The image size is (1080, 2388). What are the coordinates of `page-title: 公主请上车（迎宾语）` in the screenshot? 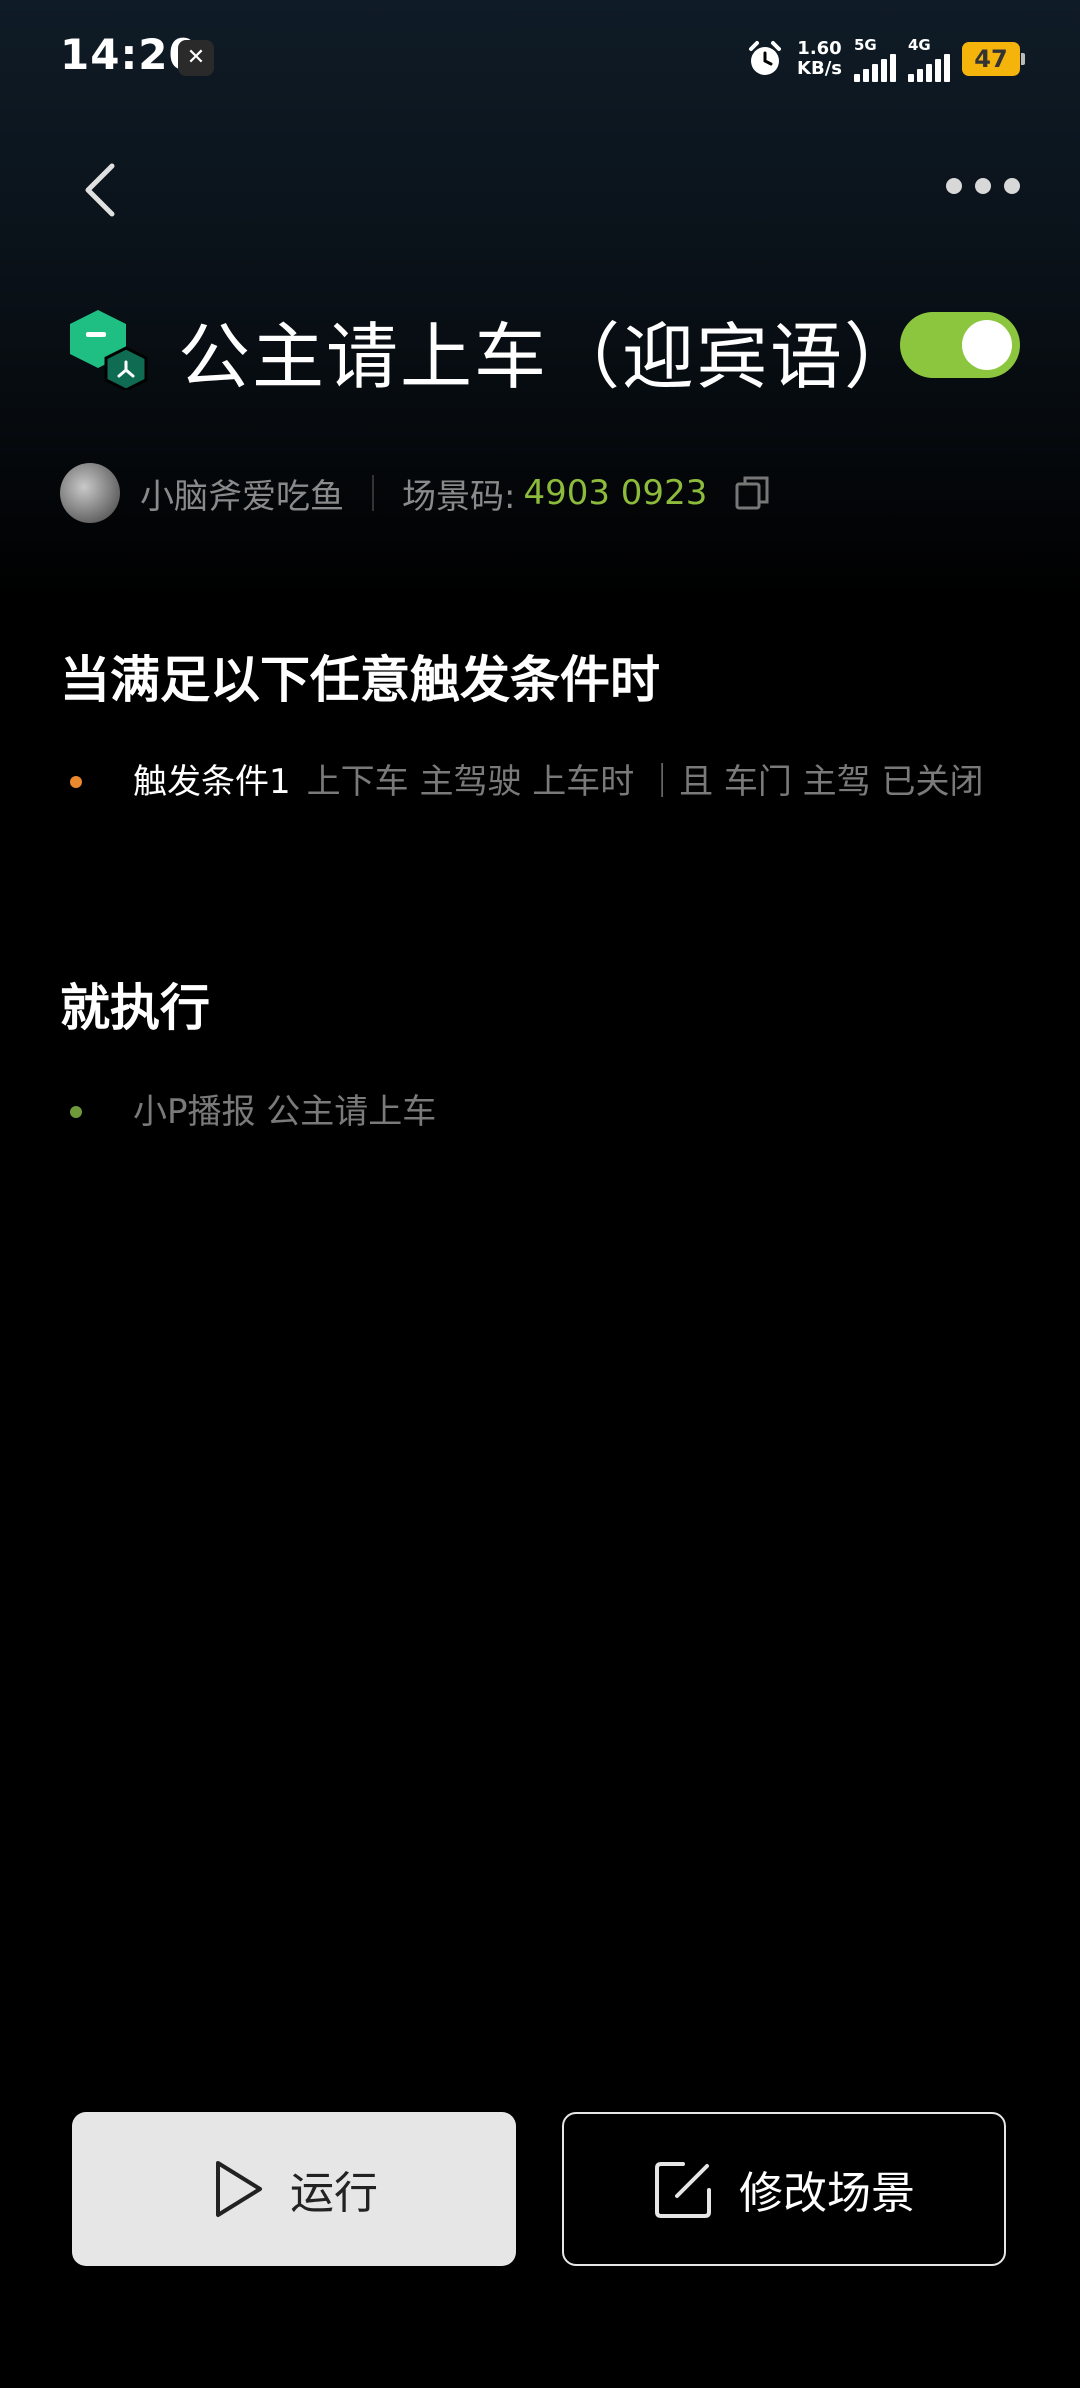 It's located at (548, 357).